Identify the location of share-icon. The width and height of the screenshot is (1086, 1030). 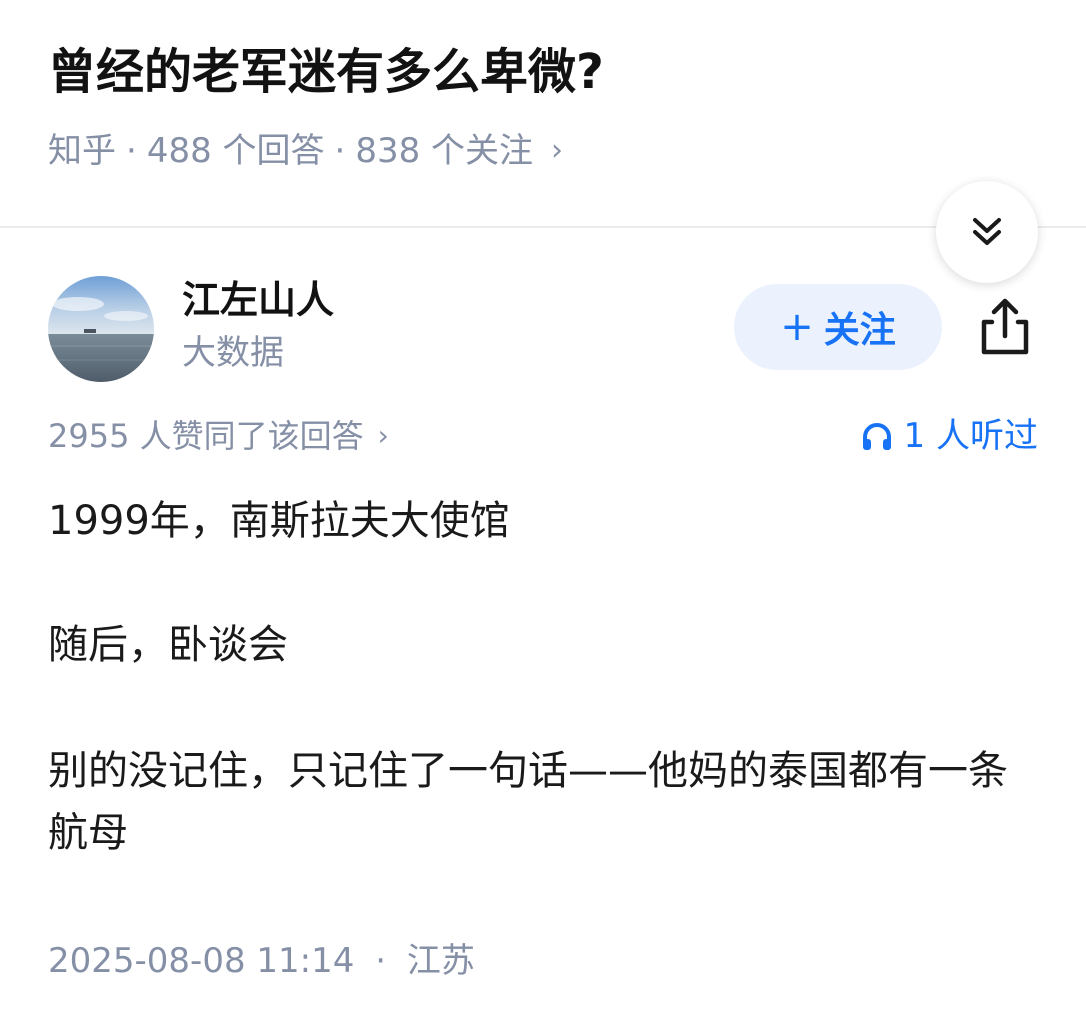
(1005, 326).